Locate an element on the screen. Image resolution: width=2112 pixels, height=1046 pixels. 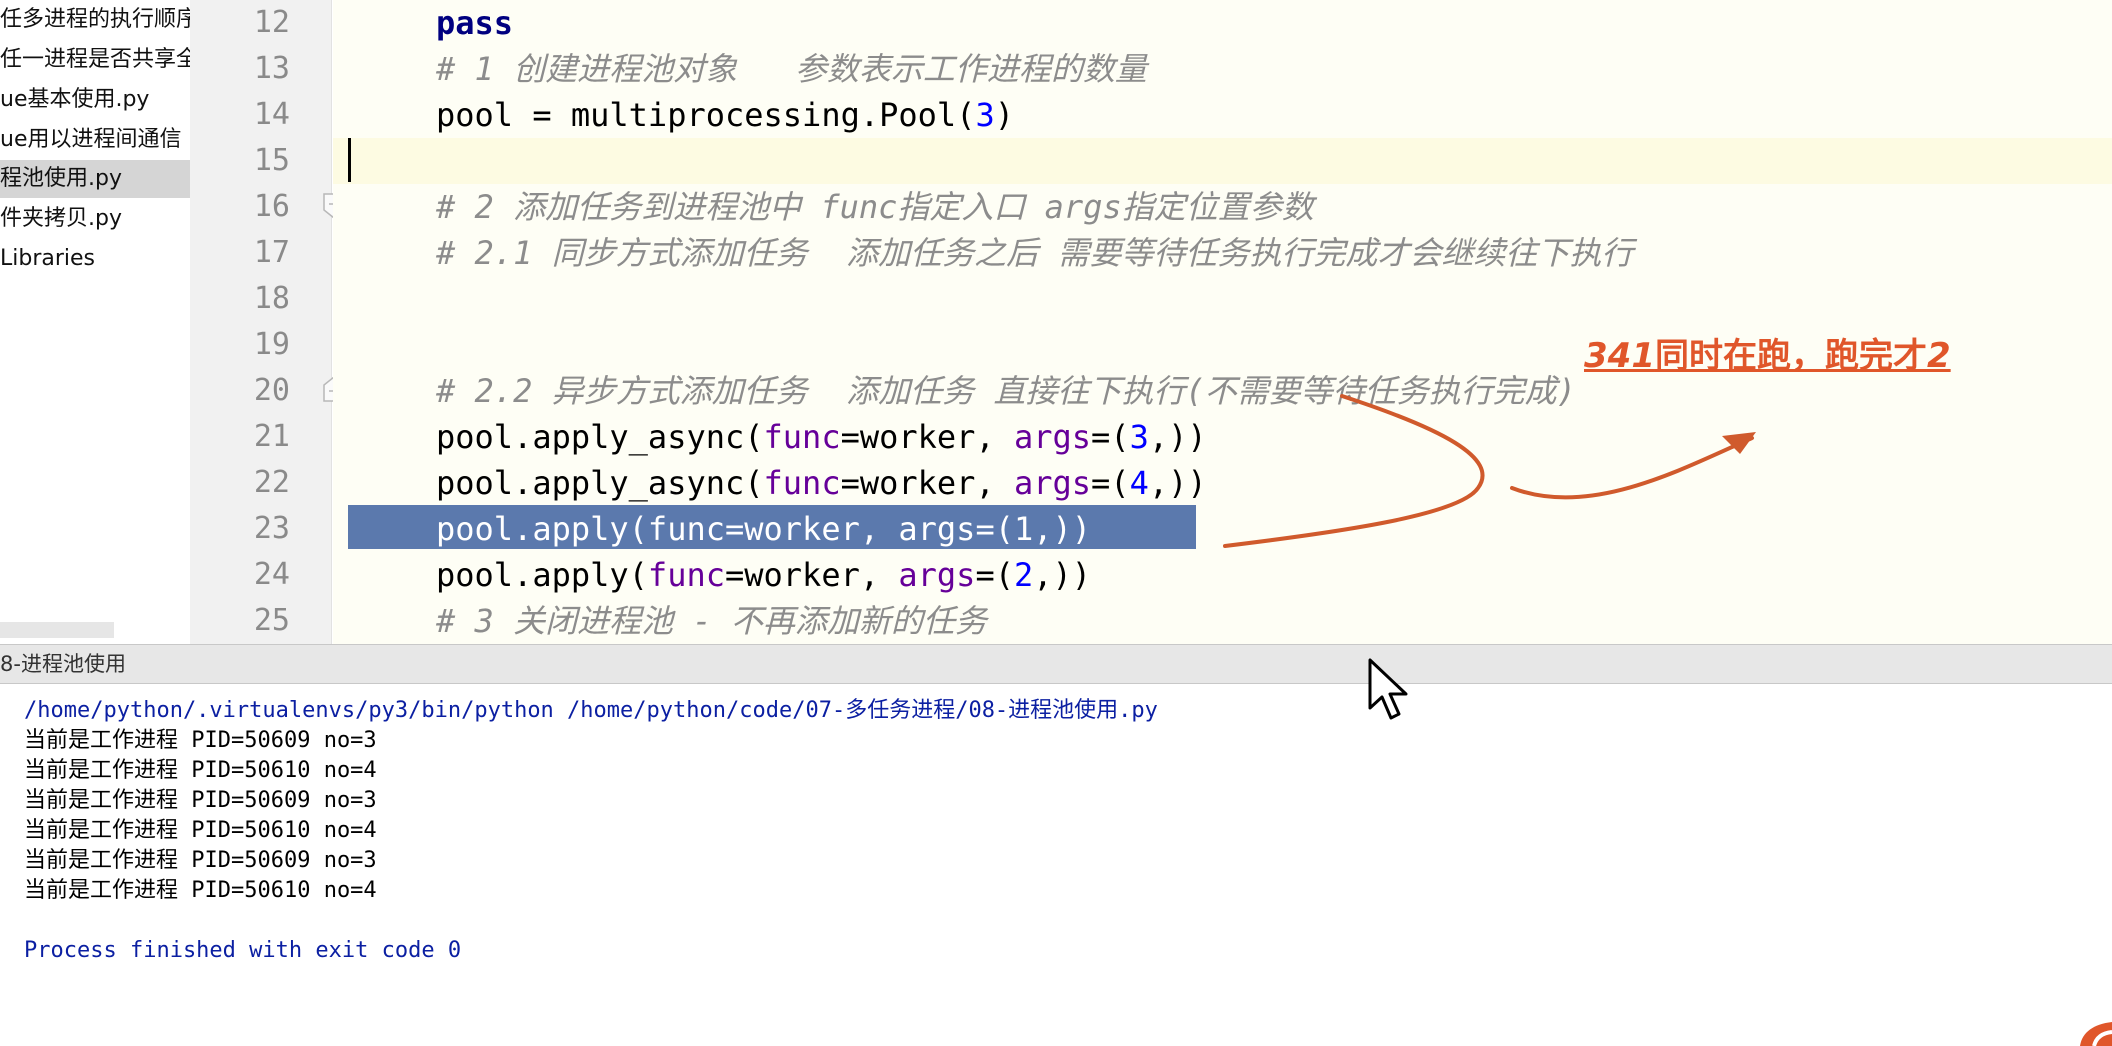
code-line: # 2.1 同步方式添加任务 添加任务之后 需要等待任务执行完成才会继续往下执行 is located at coordinates (1222, 253).